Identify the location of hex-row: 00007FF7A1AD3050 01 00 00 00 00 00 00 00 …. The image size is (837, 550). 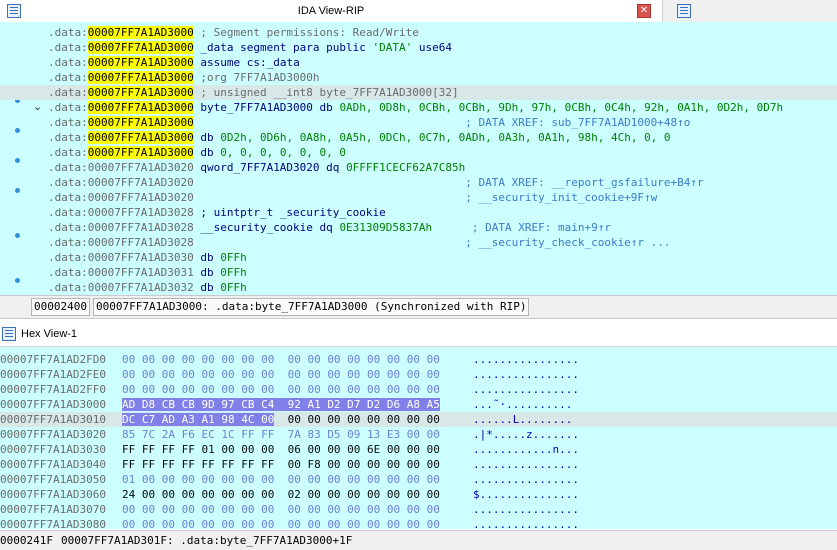
(418, 479).